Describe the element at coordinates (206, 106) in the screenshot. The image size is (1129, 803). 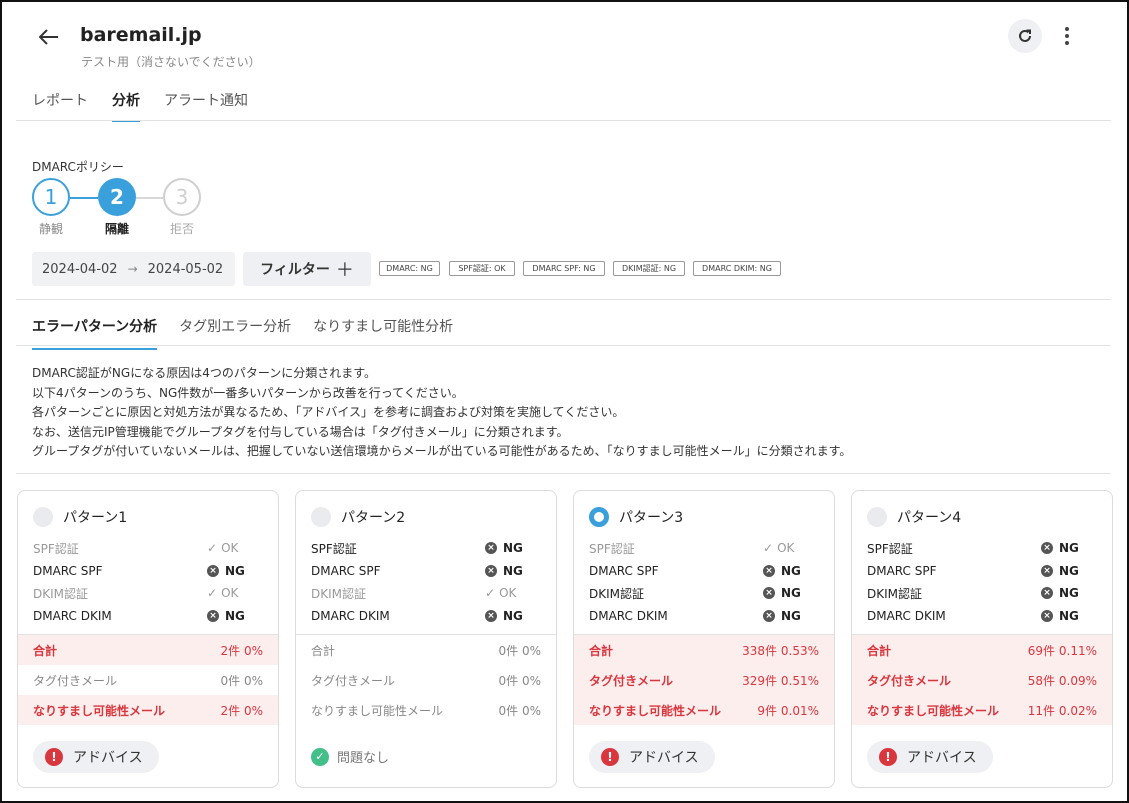
I see `tab-alert: アラート通知` at that location.